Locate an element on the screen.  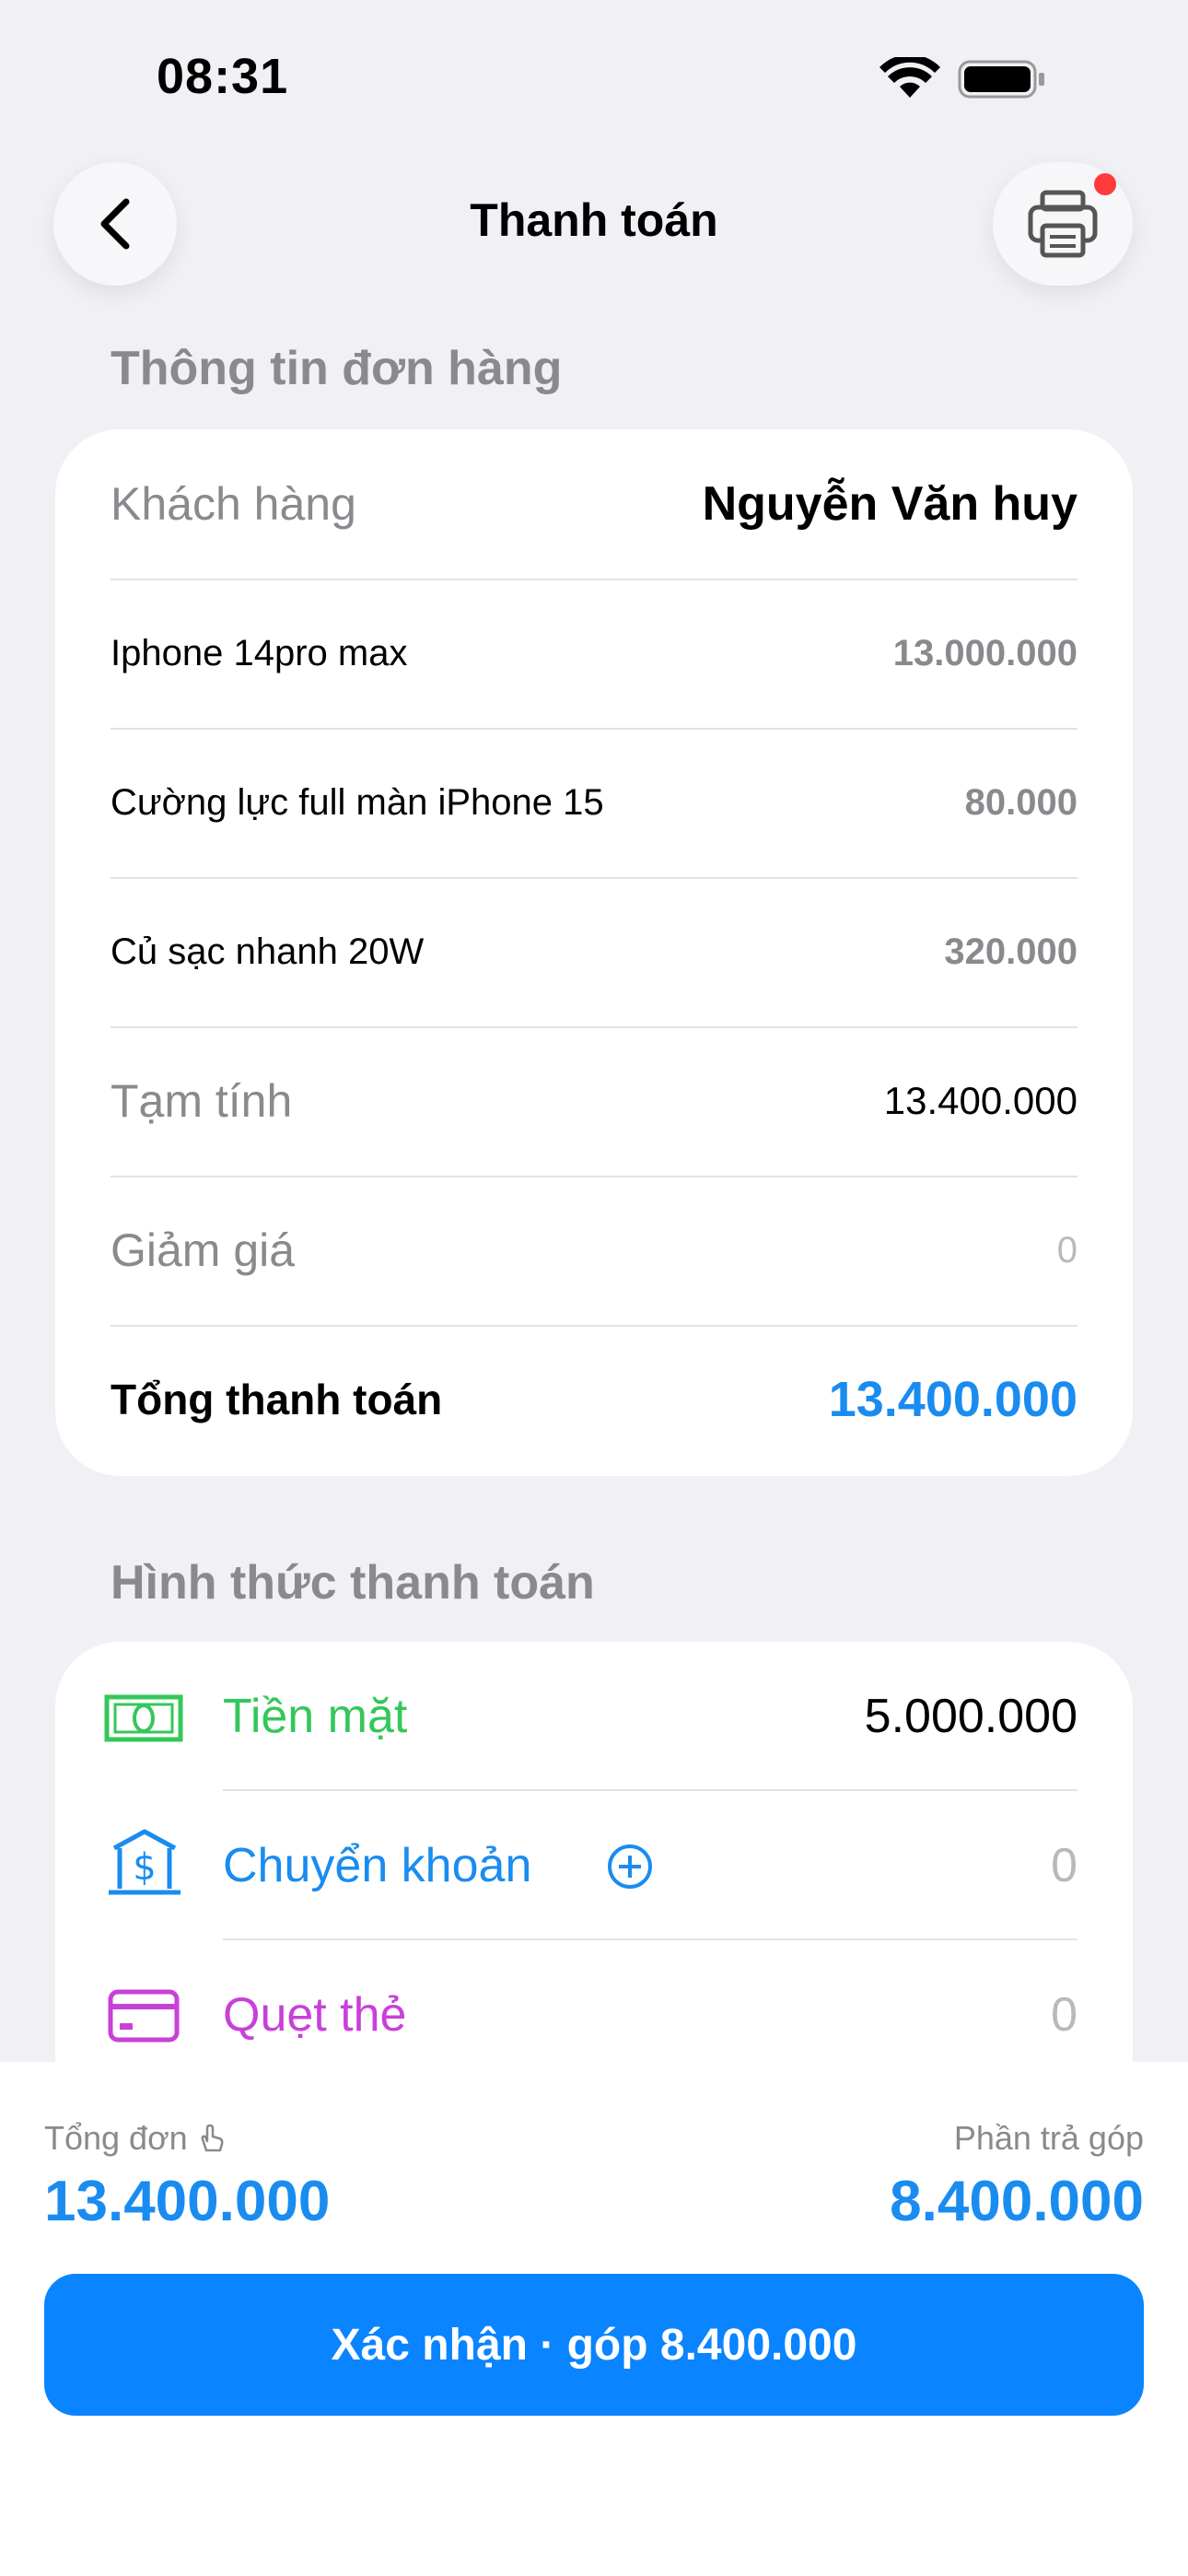
order-total-value: 13.400.000 is located at coordinates (187, 2201).